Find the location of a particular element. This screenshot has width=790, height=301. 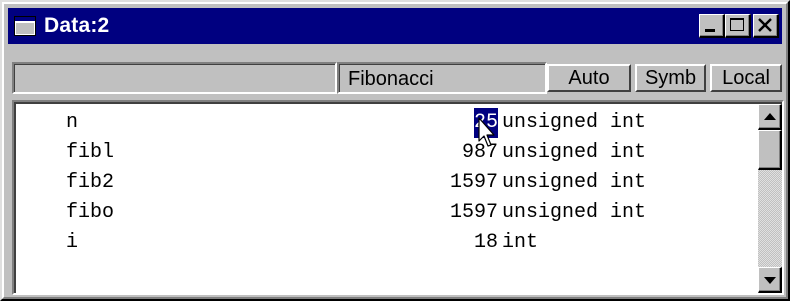

arrow-up-icon is located at coordinates (770, 116).